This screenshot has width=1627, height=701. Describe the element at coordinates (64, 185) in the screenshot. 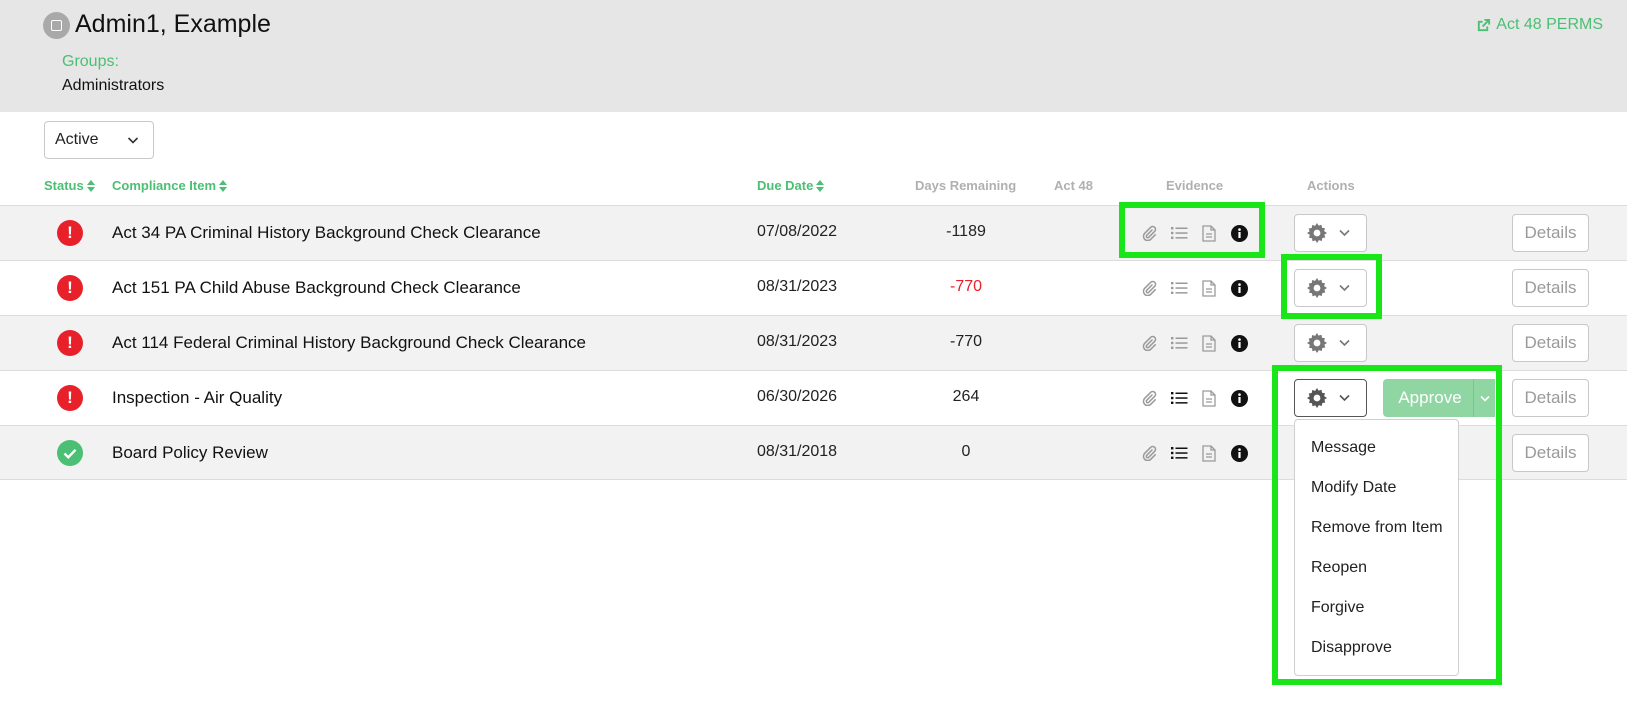

I see `col-status-label: Status` at that location.